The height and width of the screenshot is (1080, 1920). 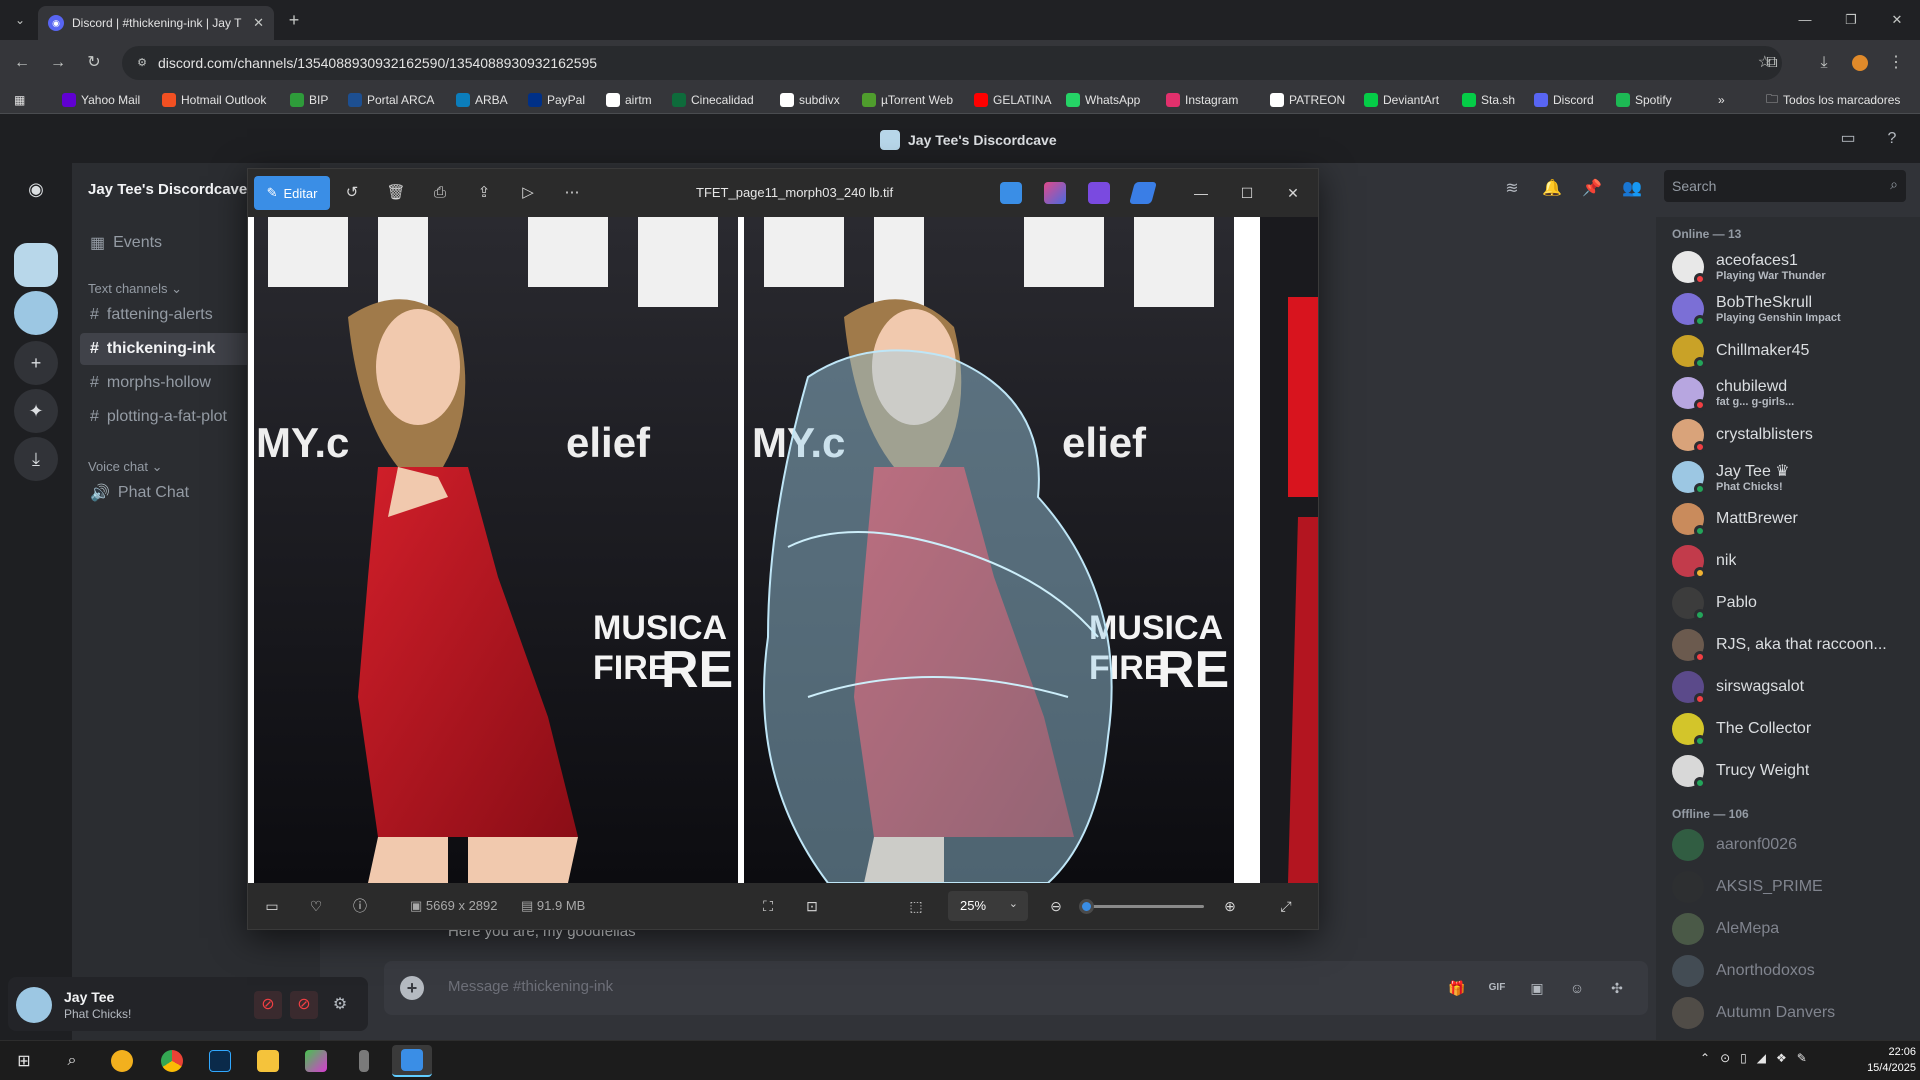 I want to click on help-icon: ?, so click(x=1892, y=139).